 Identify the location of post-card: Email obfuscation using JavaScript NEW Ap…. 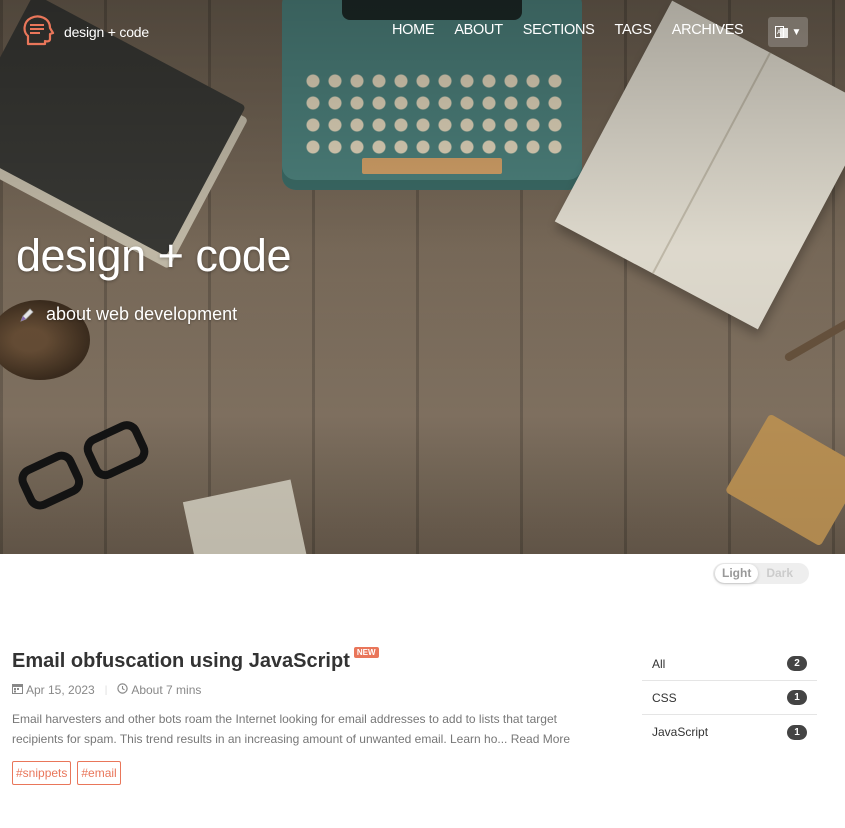
(312, 716).